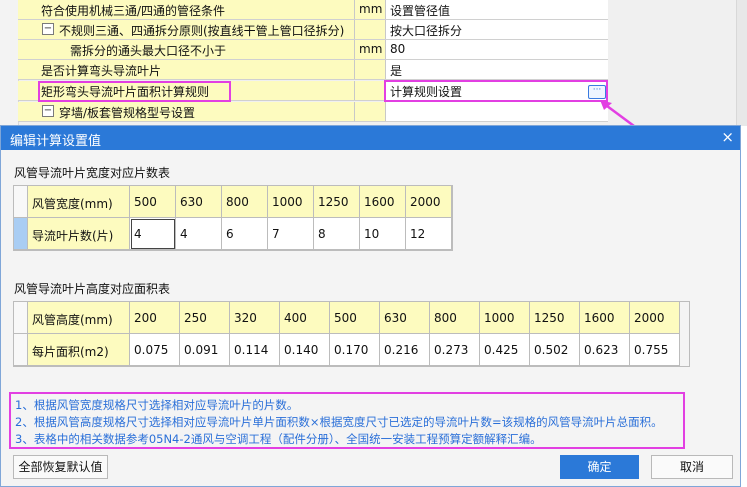  I want to click on value-cell: 0.623, so click(605, 350).